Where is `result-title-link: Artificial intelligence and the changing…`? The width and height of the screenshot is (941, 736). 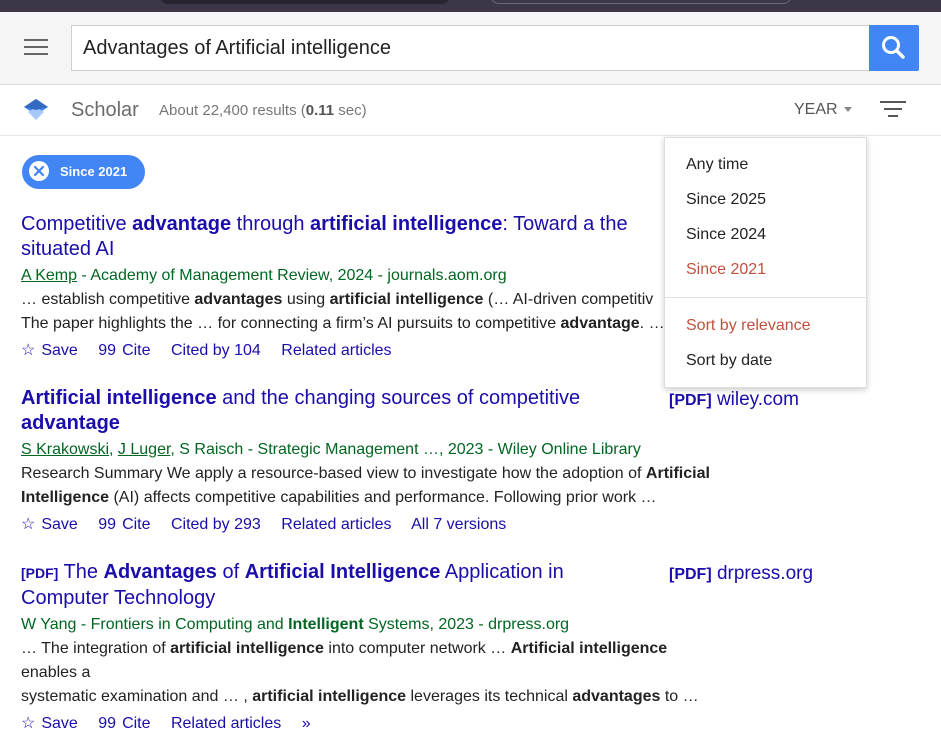 result-title-link: Artificial intelligence and the changing… is located at coordinates (341, 411).